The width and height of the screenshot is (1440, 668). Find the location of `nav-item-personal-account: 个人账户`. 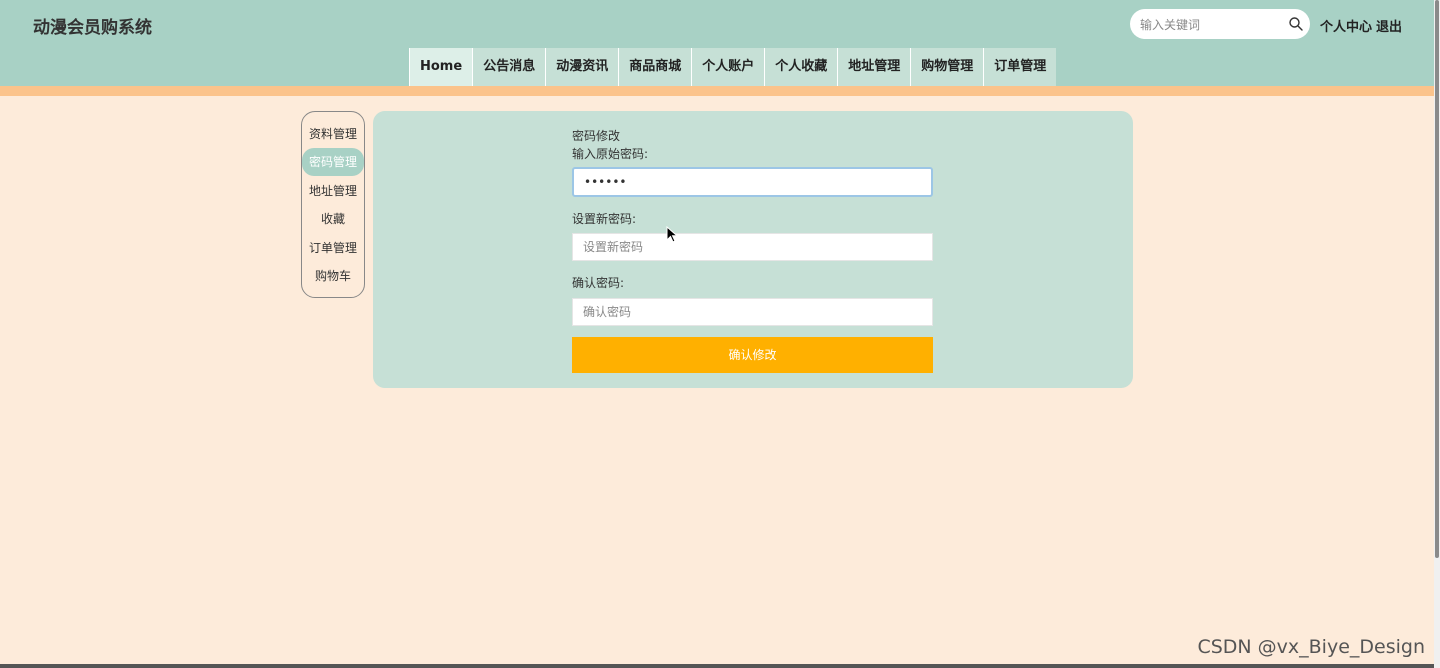

nav-item-personal-account: 个人账户 is located at coordinates (728, 67).